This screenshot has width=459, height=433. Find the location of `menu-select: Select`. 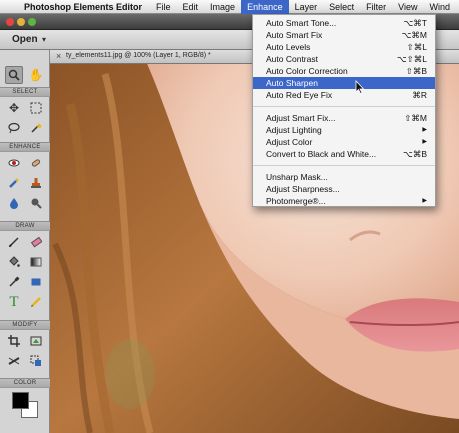

menu-select: Select is located at coordinates (341, 7).